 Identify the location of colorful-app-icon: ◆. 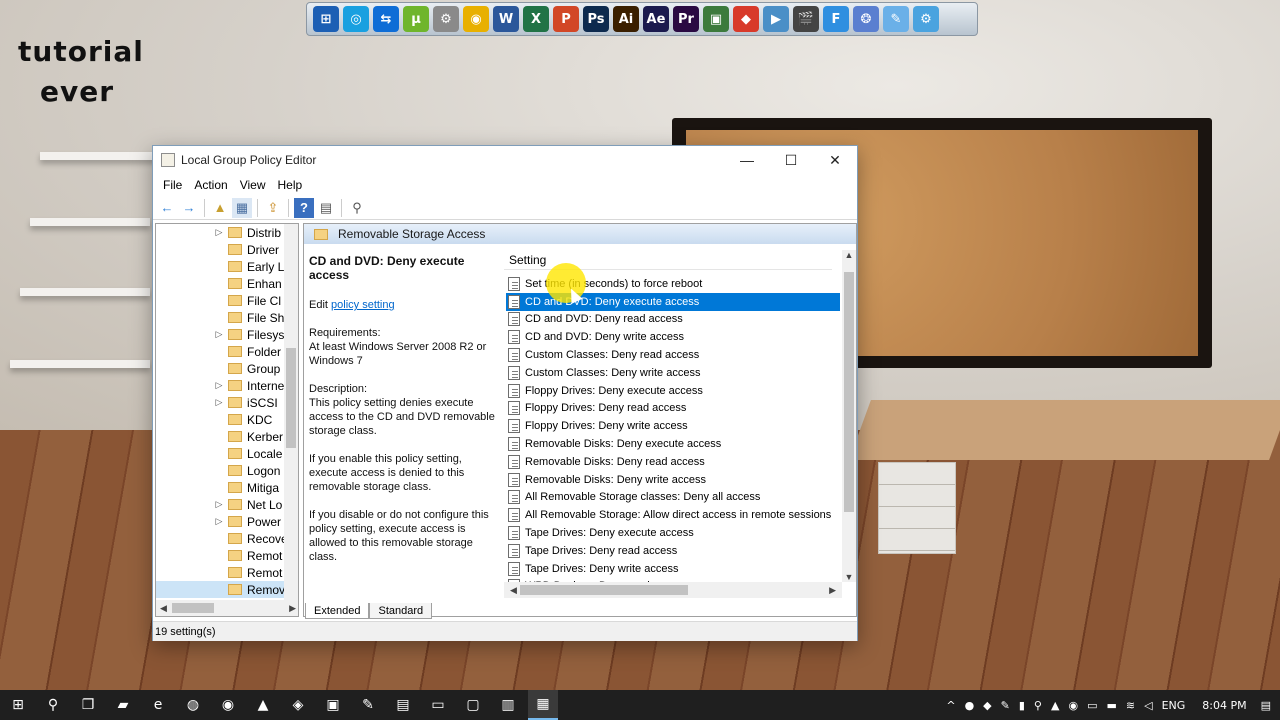
(746, 19).